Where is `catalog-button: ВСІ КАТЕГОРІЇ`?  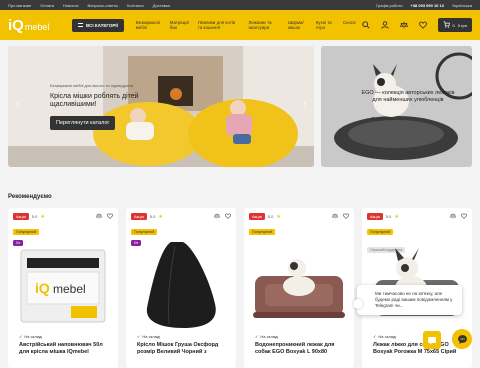
catalog-button: ВСІ КАТЕГОРІЇ is located at coordinates (98, 25).